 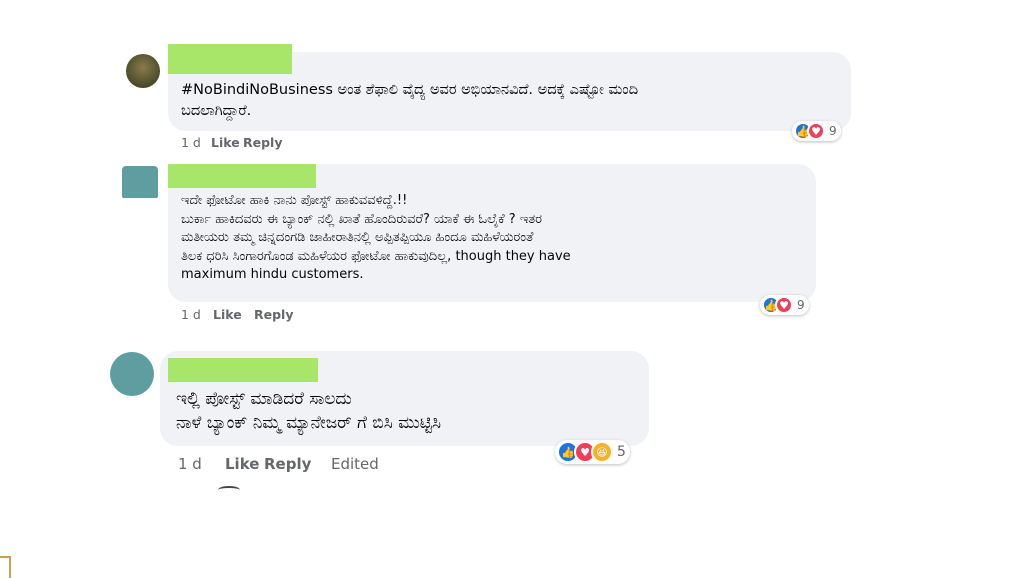 I want to click on comment-actions: 1 d Like Reply Edited, so click(x=278, y=464).